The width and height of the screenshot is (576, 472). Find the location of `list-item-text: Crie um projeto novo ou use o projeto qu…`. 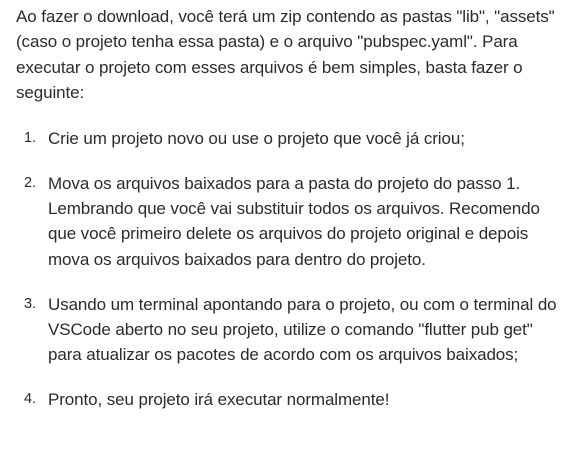

list-item-text: Crie um projeto novo ou use o projeto qu… is located at coordinates (256, 138).